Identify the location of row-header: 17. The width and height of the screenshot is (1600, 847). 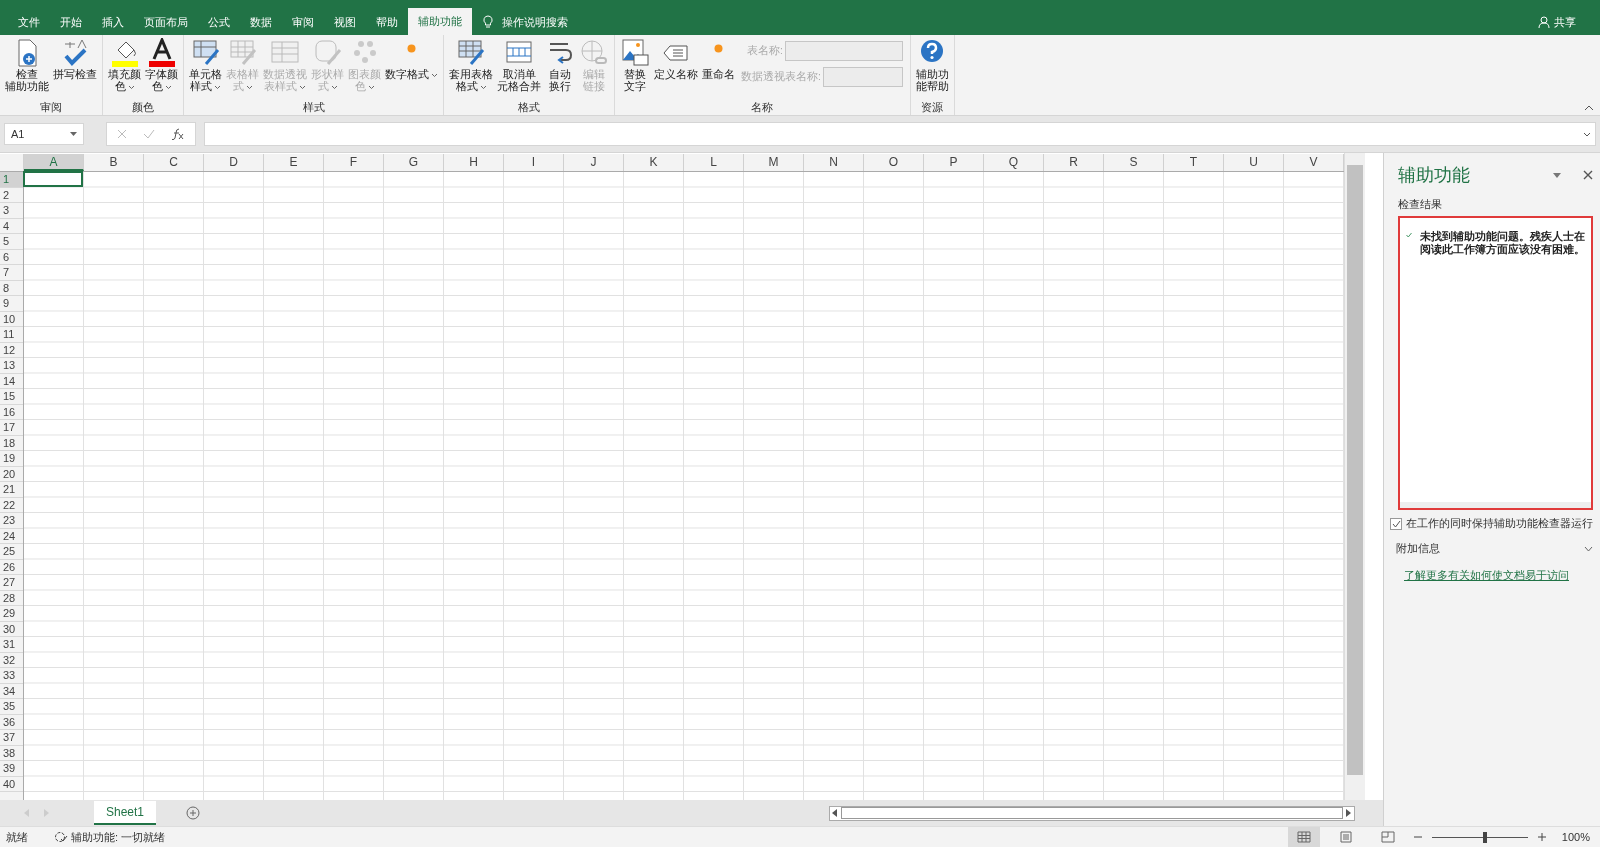
(11, 428).